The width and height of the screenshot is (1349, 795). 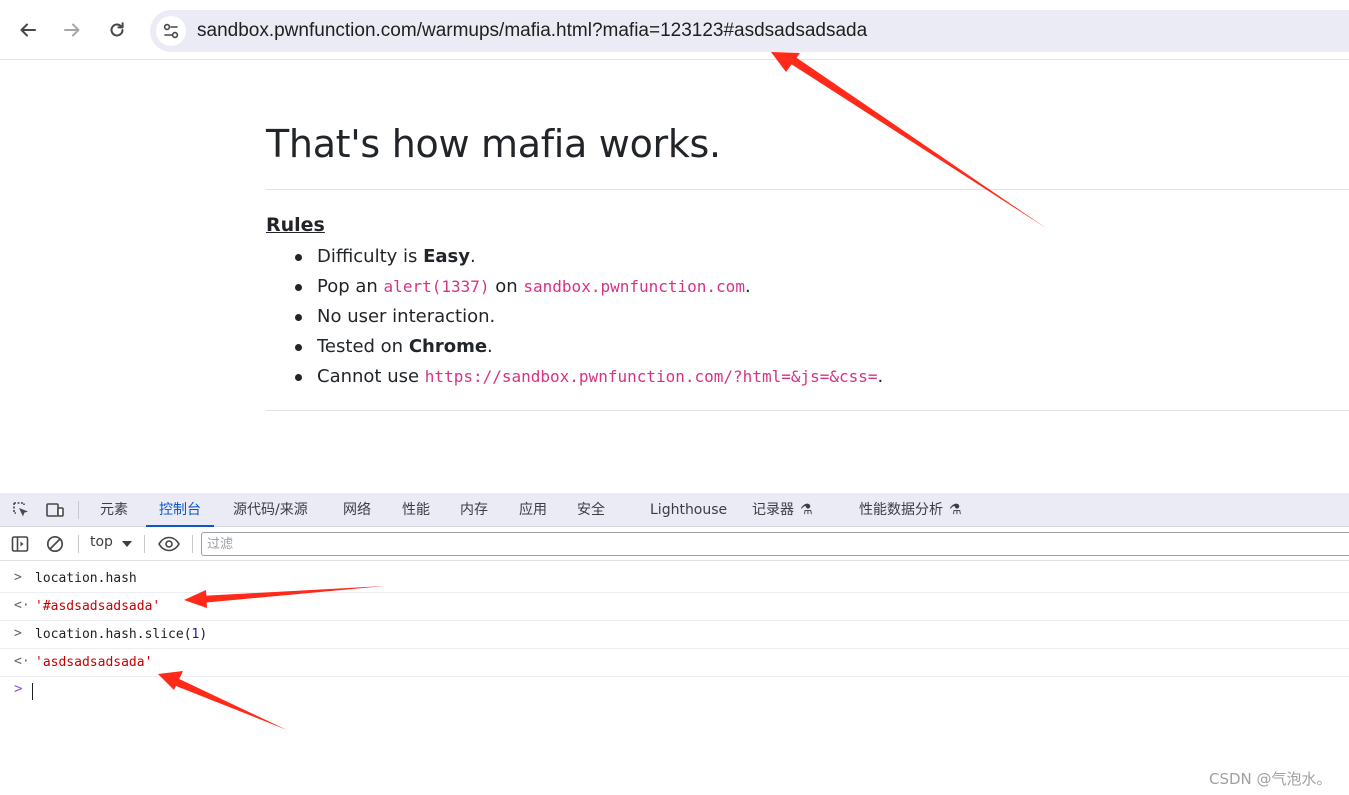 I want to click on console-input-line: > location.hash, so click(x=674, y=579).